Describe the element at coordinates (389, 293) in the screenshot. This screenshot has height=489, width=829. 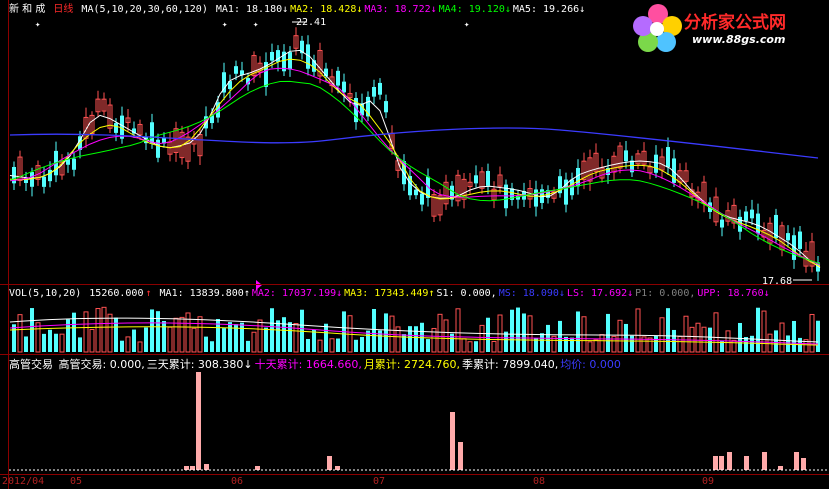
I see `volume-indicator-item: MA3: 17343.449↑` at that location.